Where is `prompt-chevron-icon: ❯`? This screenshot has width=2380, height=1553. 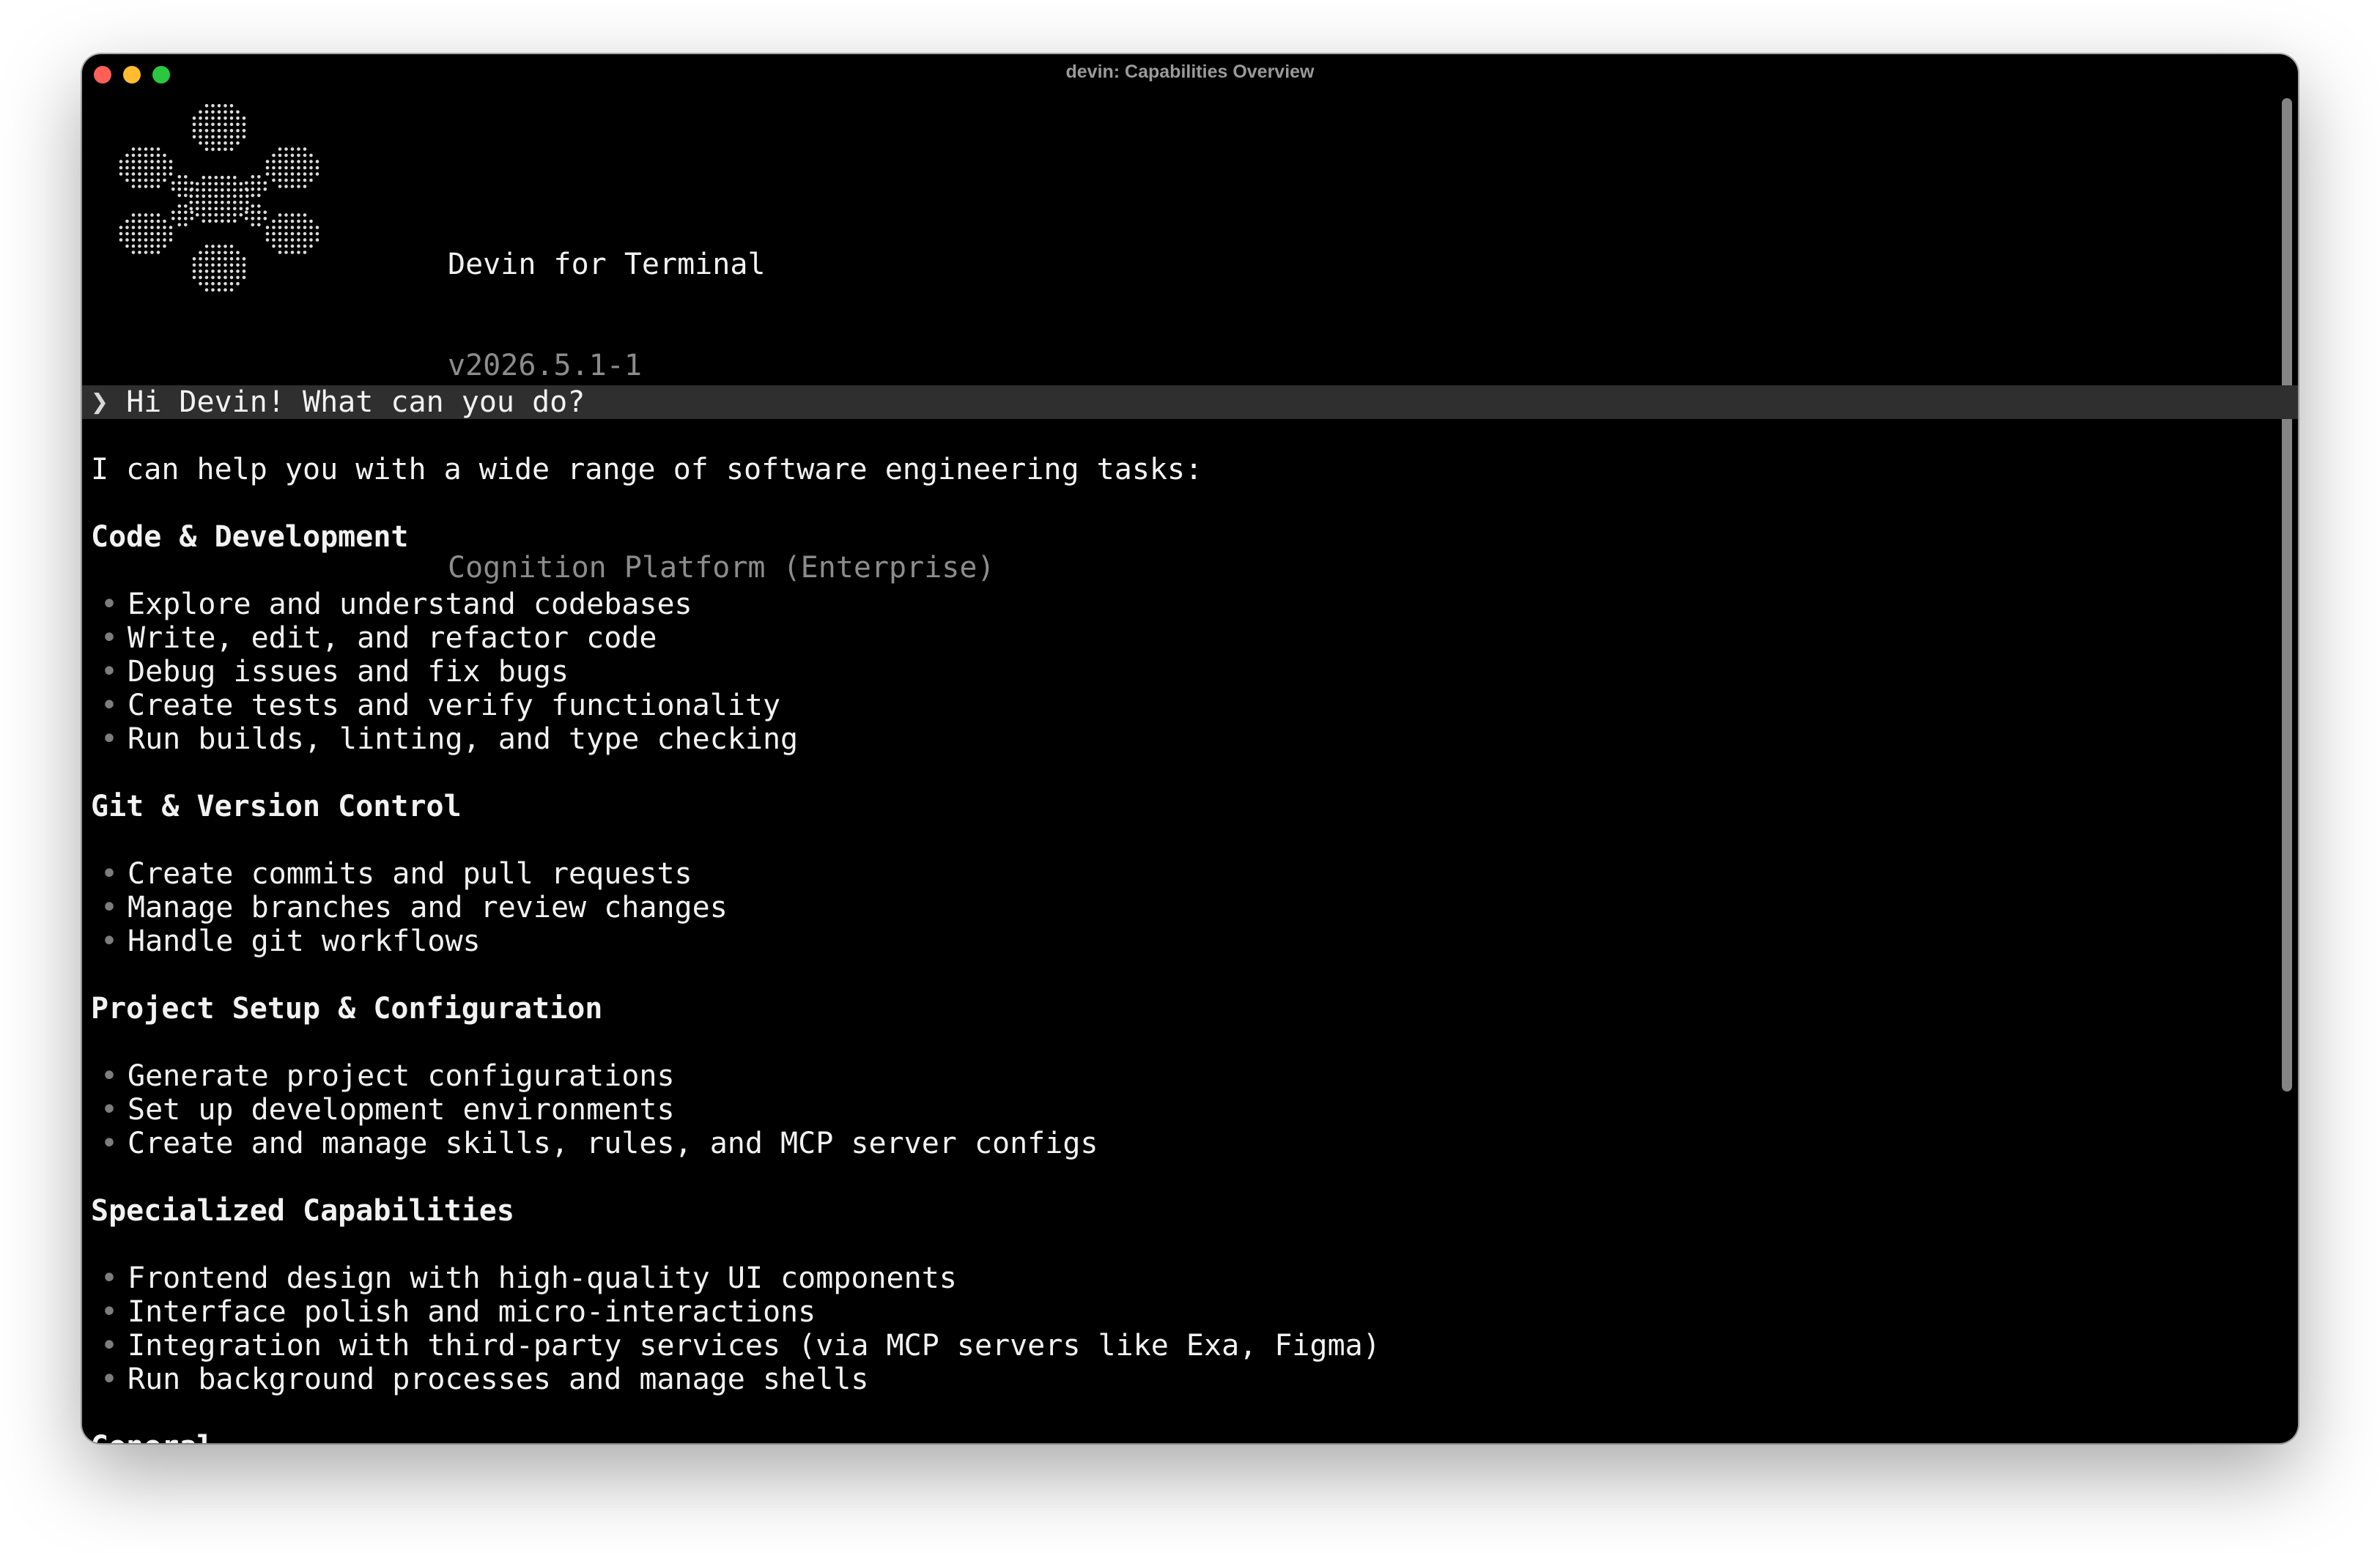 prompt-chevron-icon: ❯ is located at coordinates (100, 402).